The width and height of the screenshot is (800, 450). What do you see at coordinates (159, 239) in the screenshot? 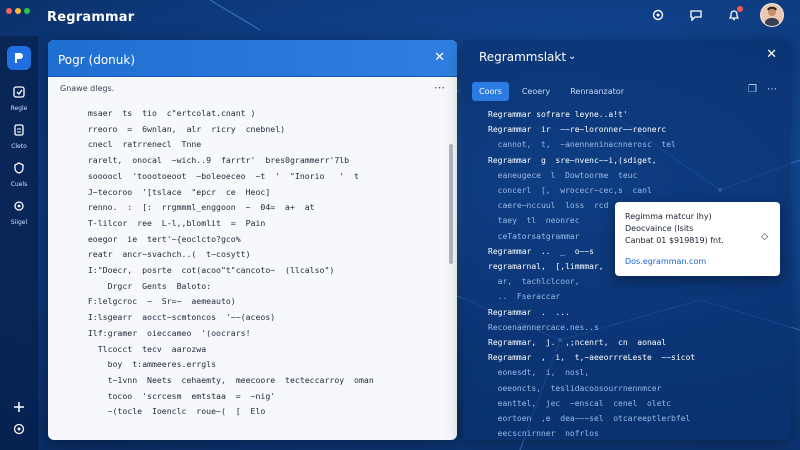
I see `code-line: eoegor ie tert'~{eoclcto?gco%` at bounding box center [159, 239].